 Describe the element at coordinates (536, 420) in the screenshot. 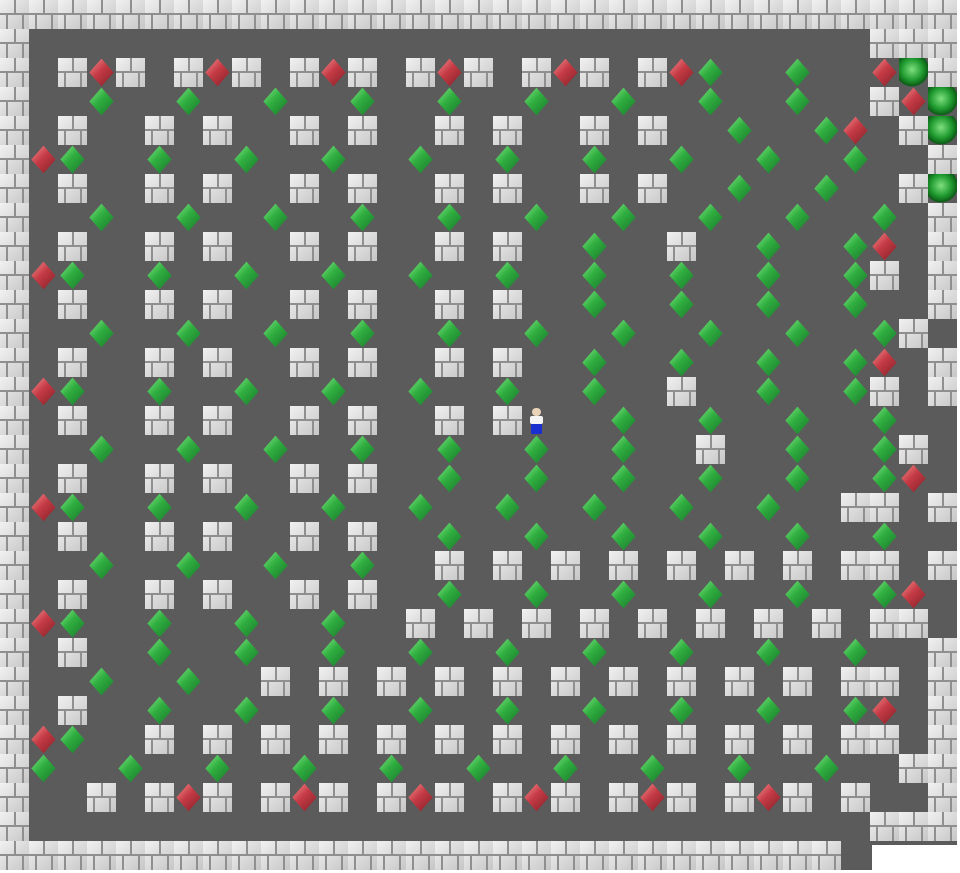

I see `player-character` at that location.